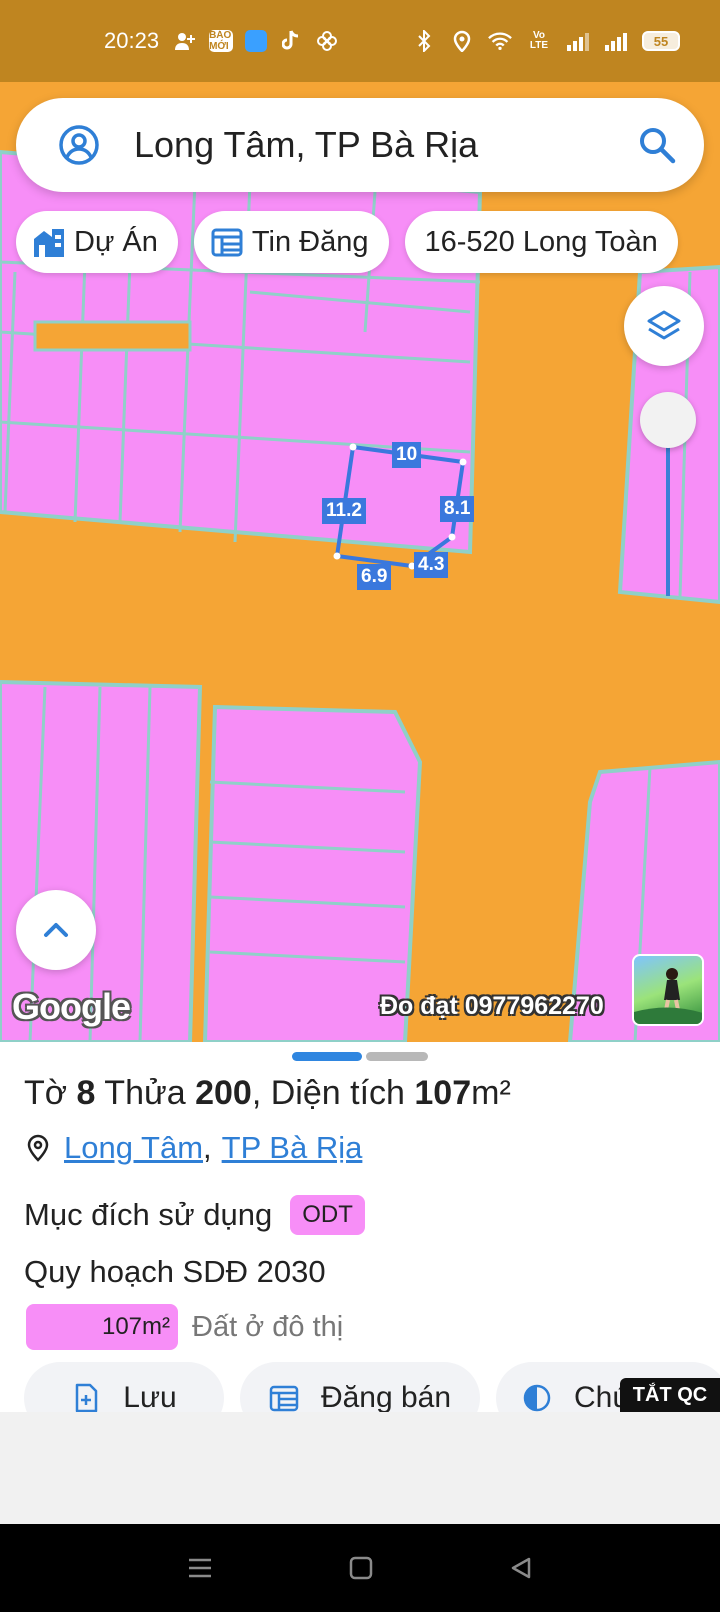 This screenshot has width=720, height=1612. What do you see at coordinates (407, 455) in the screenshot?
I see `dimension-label: 10` at bounding box center [407, 455].